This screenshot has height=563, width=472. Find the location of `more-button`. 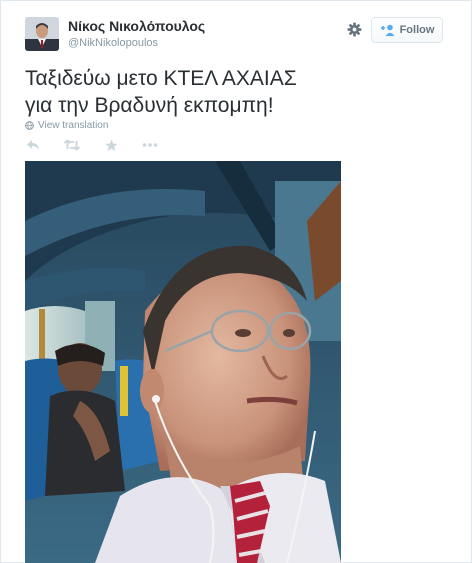

more-button is located at coordinates (150, 145).